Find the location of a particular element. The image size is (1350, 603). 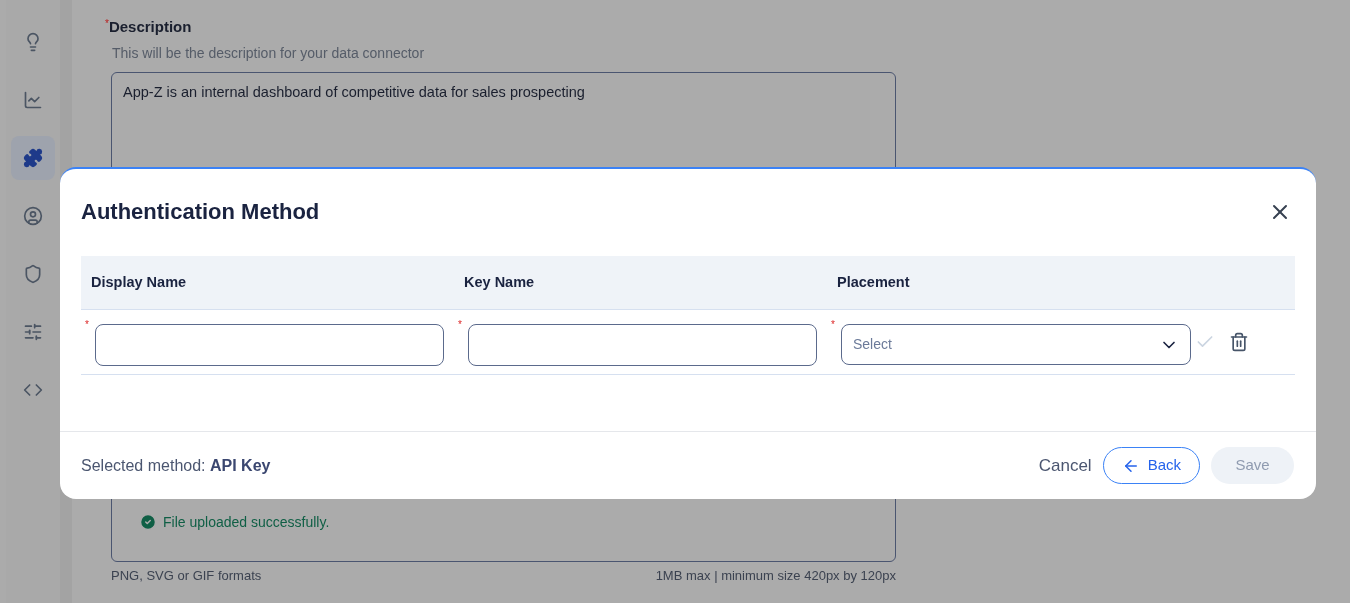

field-label: Description is located at coordinates (150, 27).